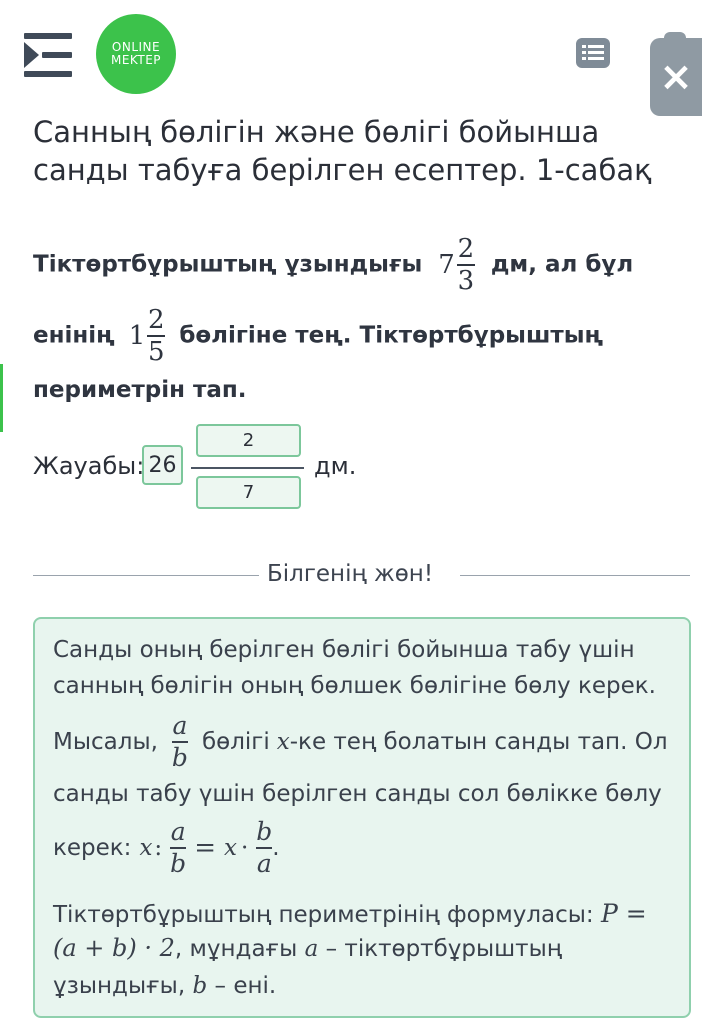  Describe the element at coordinates (283, 742) in the screenshot. I see `example-variable: x` at that location.